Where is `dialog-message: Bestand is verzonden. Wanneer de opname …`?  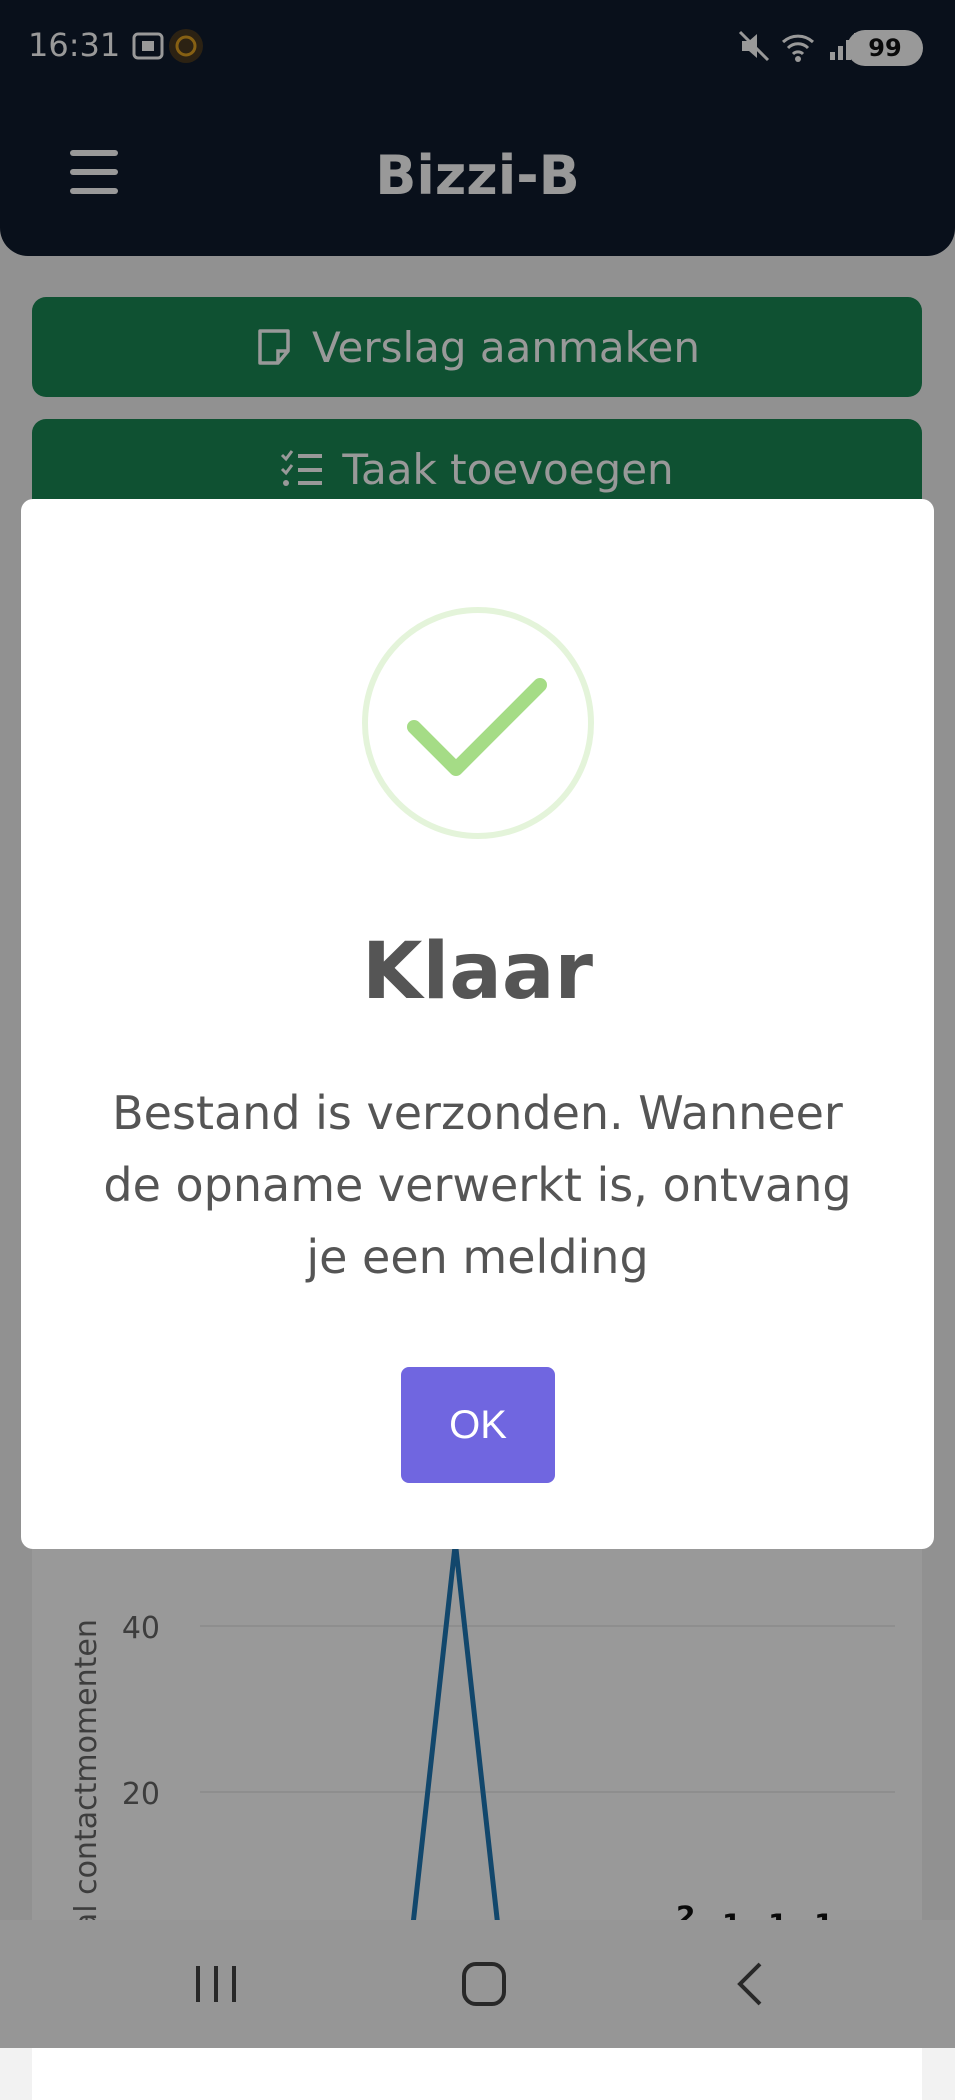
dialog-message: Bestand is verzonden. Wanneer de opname … is located at coordinates (477, 1185).